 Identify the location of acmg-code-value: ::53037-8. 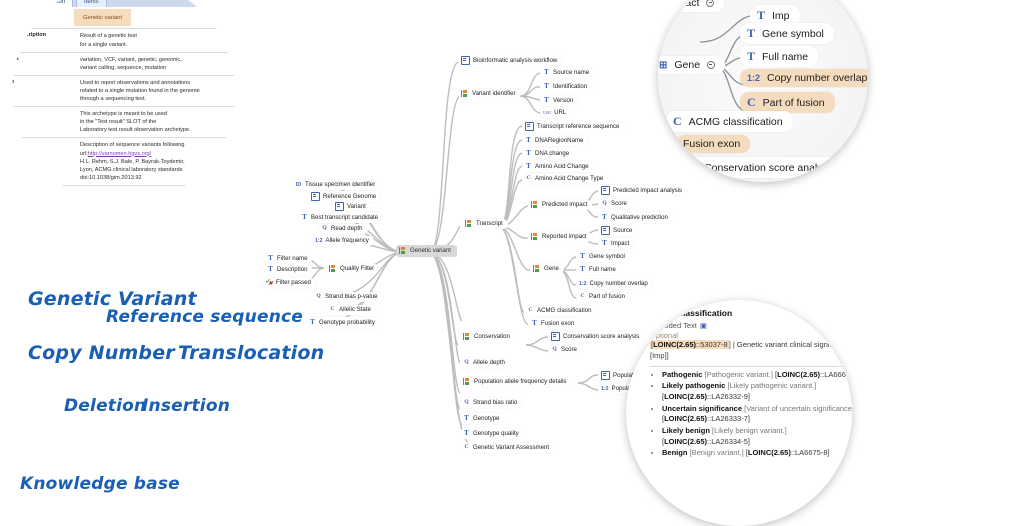
(712, 344).